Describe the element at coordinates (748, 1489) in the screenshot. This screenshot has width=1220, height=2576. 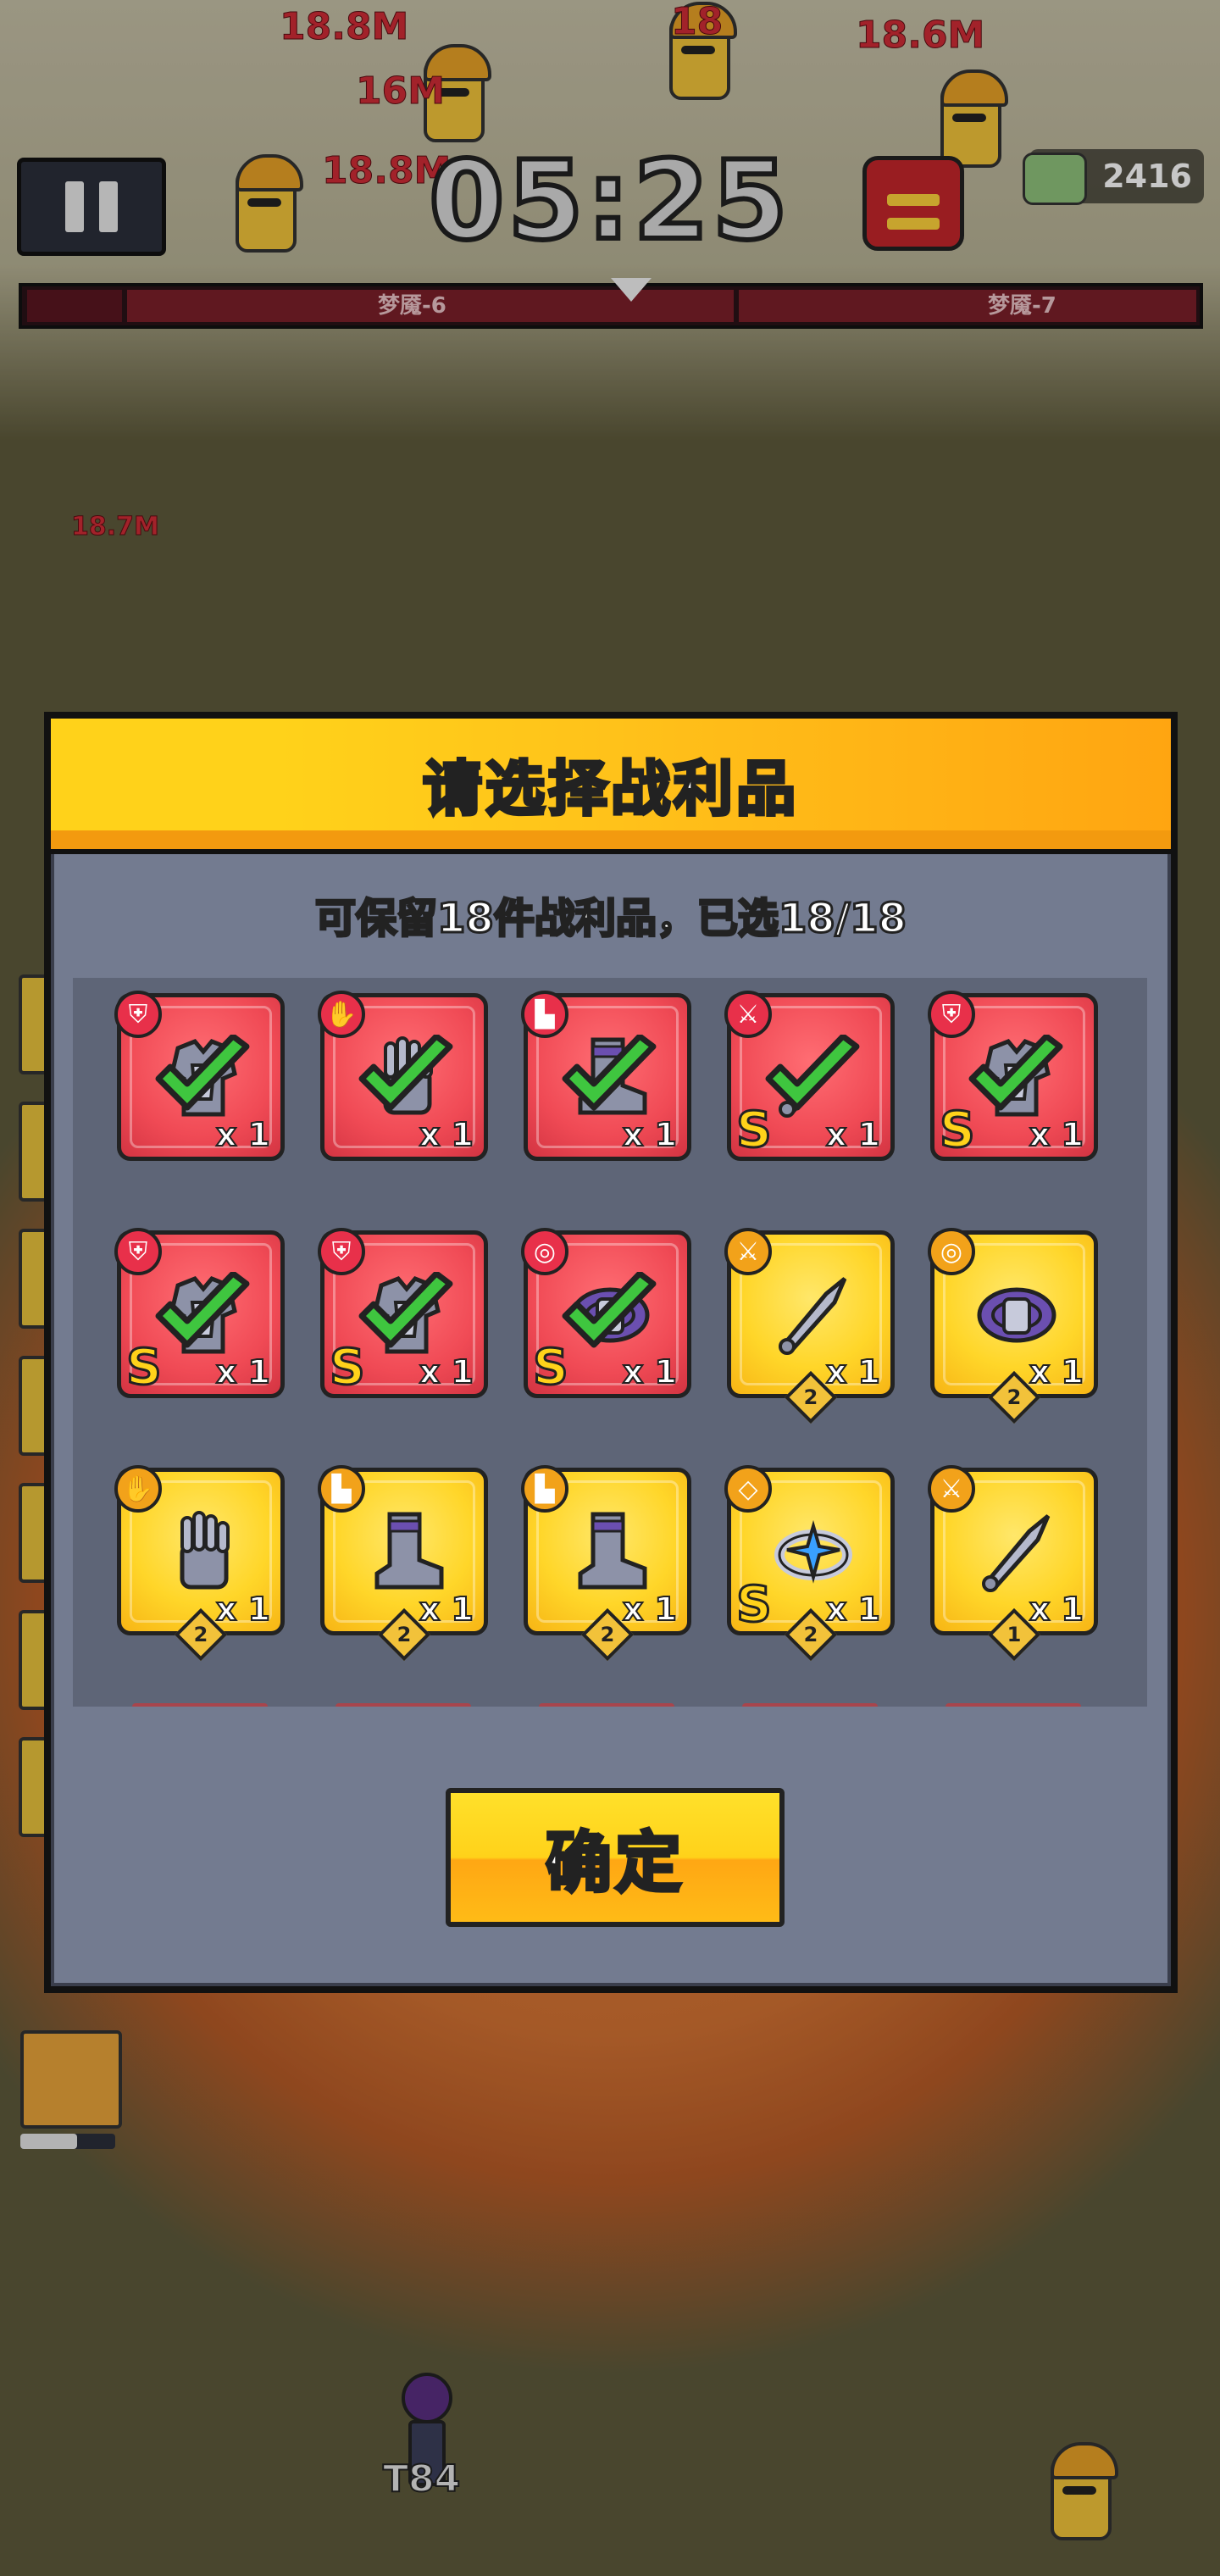
I see `ring-icon: ◇` at that location.